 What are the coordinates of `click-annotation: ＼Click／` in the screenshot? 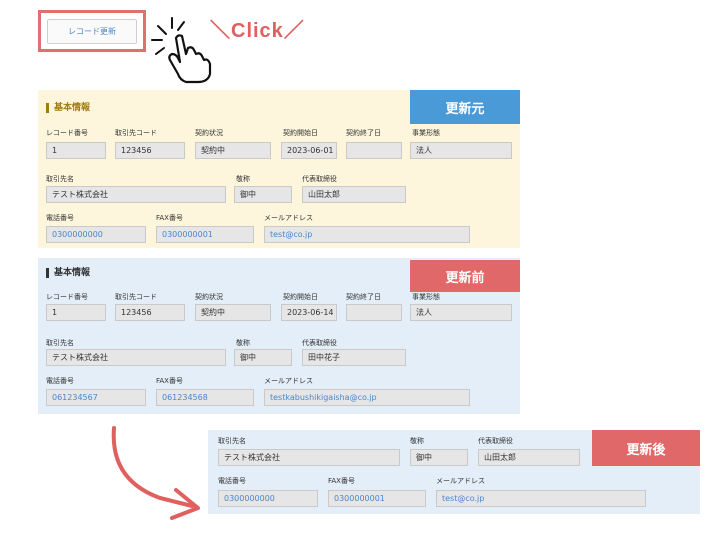 It's located at (257, 31).